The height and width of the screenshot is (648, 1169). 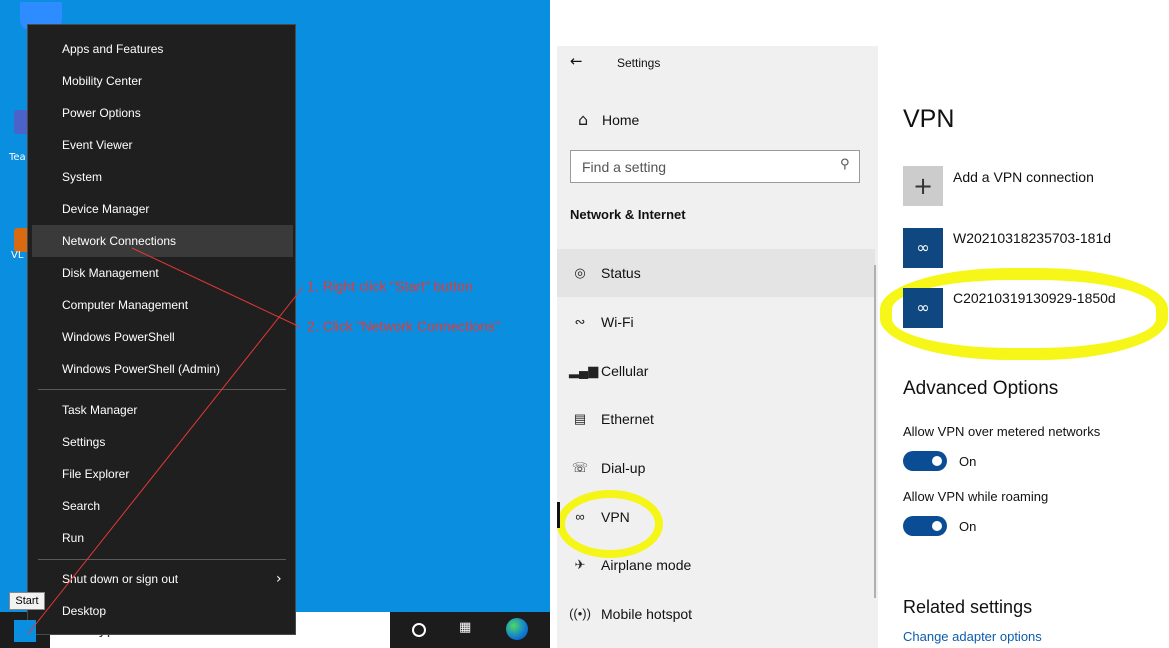 What do you see at coordinates (968, 461) in the screenshot?
I see `metered-toggle-state: On` at bounding box center [968, 461].